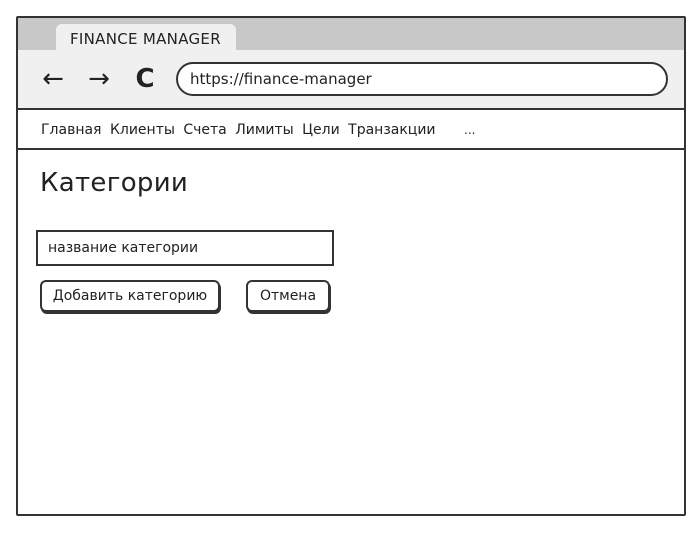 The width and height of the screenshot is (700, 535). Describe the element at coordinates (391, 130) in the screenshot. I see `menu-item-transactions: Транзакции` at that location.